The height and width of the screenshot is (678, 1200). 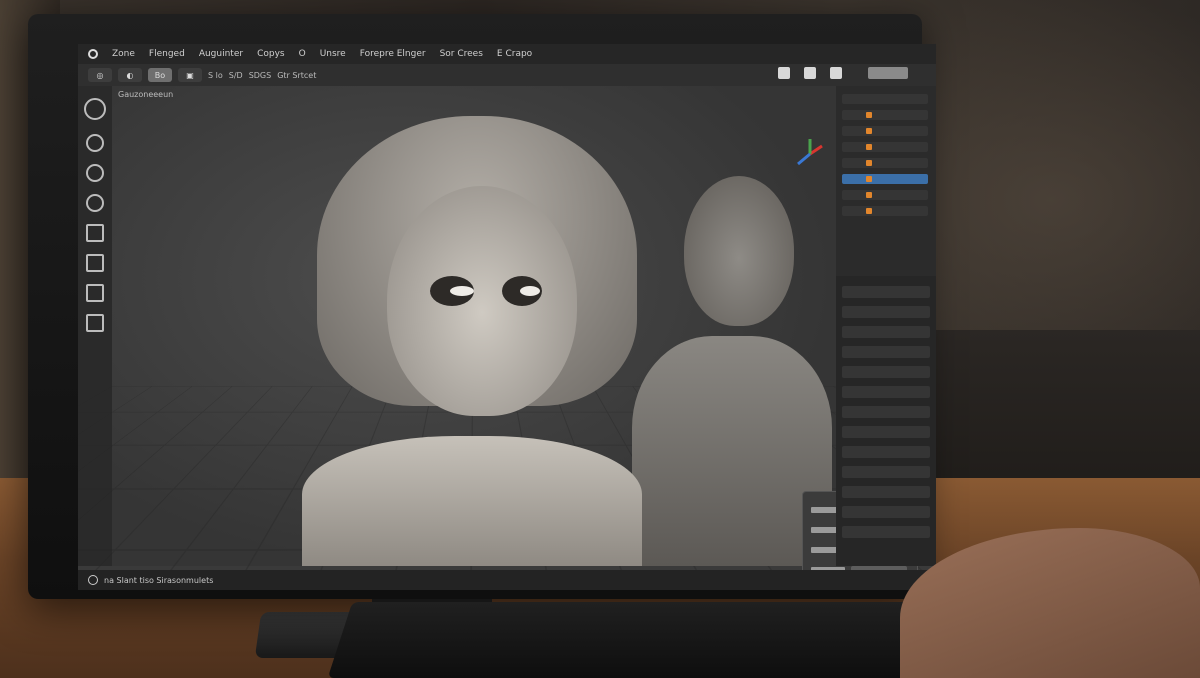 I want to click on move-icon, so click(x=95, y=143).